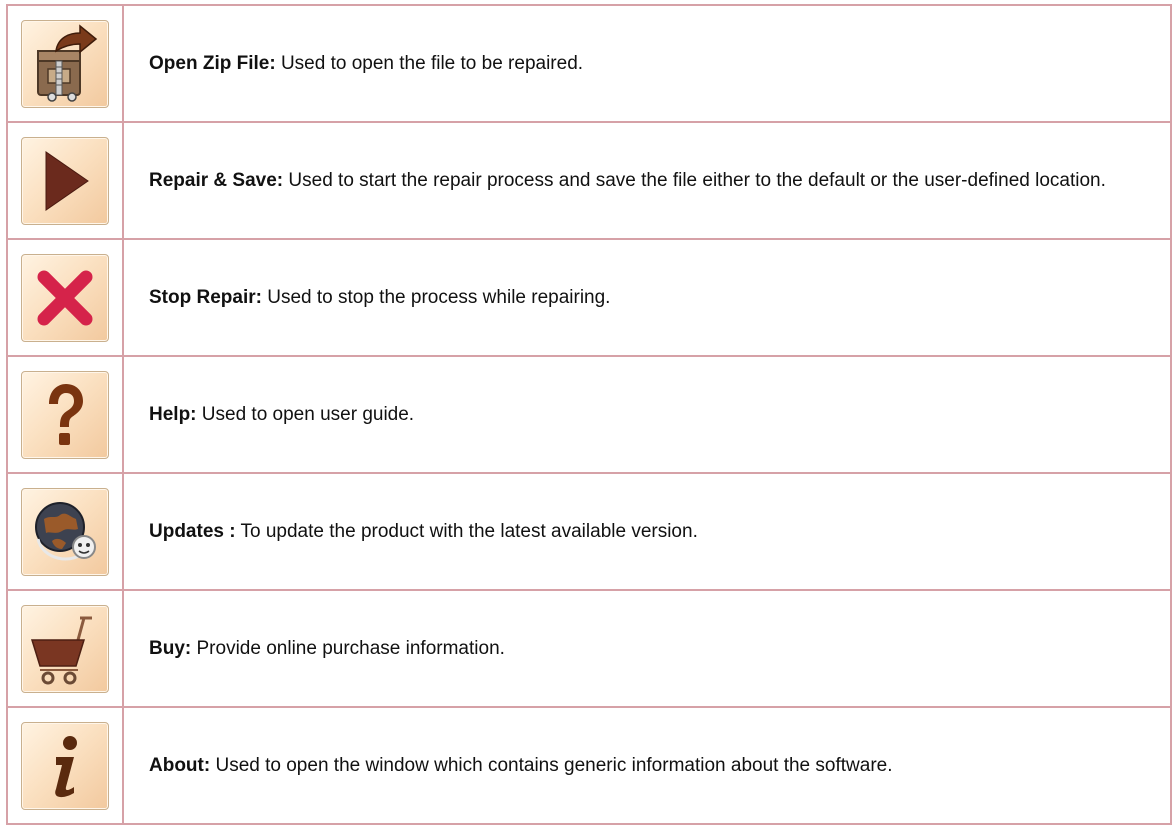 Image resolution: width=1174 pixels, height=825 pixels. What do you see at coordinates (305, 414) in the screenshot?
I see `row-description: Used to open user guide.` at bounding box center [305, 414].